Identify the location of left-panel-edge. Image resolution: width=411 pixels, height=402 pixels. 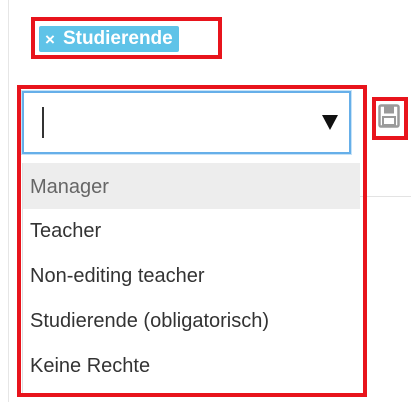
(4, 201).